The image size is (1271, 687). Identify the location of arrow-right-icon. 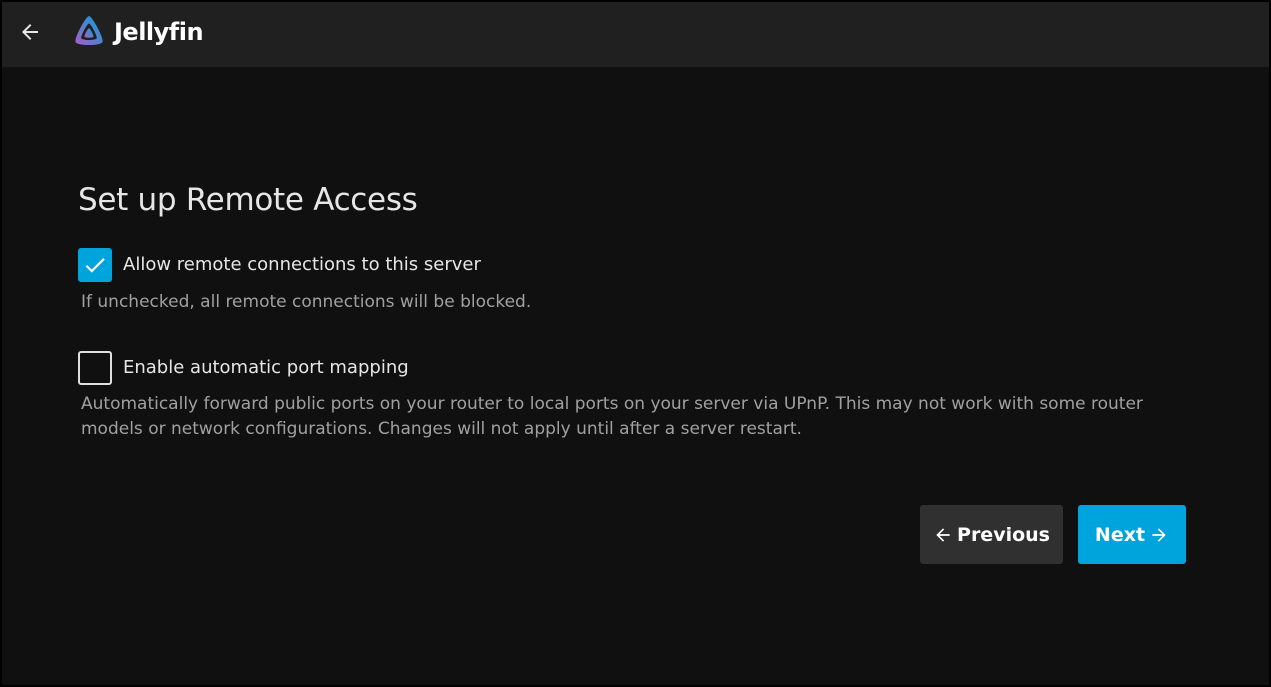
(1159, 534).